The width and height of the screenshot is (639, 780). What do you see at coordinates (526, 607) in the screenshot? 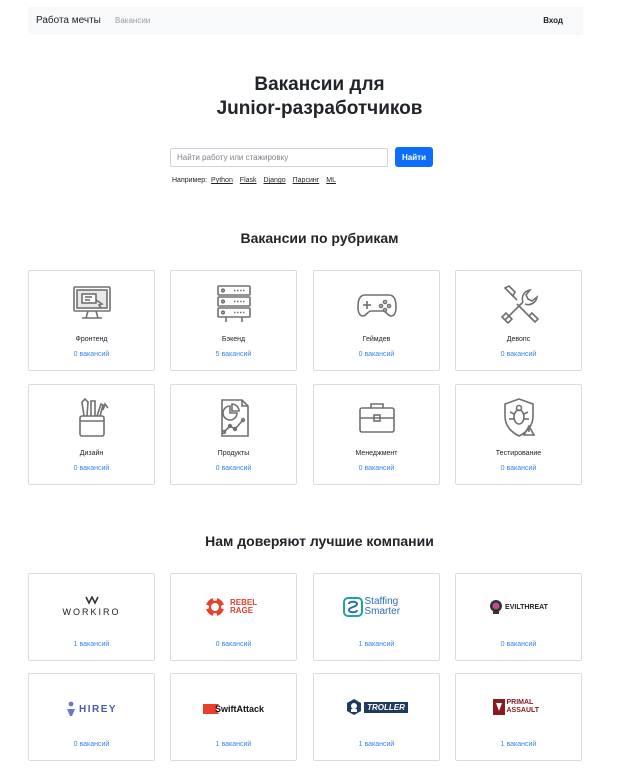
I see `company-logo-text: EVILTHREAT` at bounding box center [526, 607].